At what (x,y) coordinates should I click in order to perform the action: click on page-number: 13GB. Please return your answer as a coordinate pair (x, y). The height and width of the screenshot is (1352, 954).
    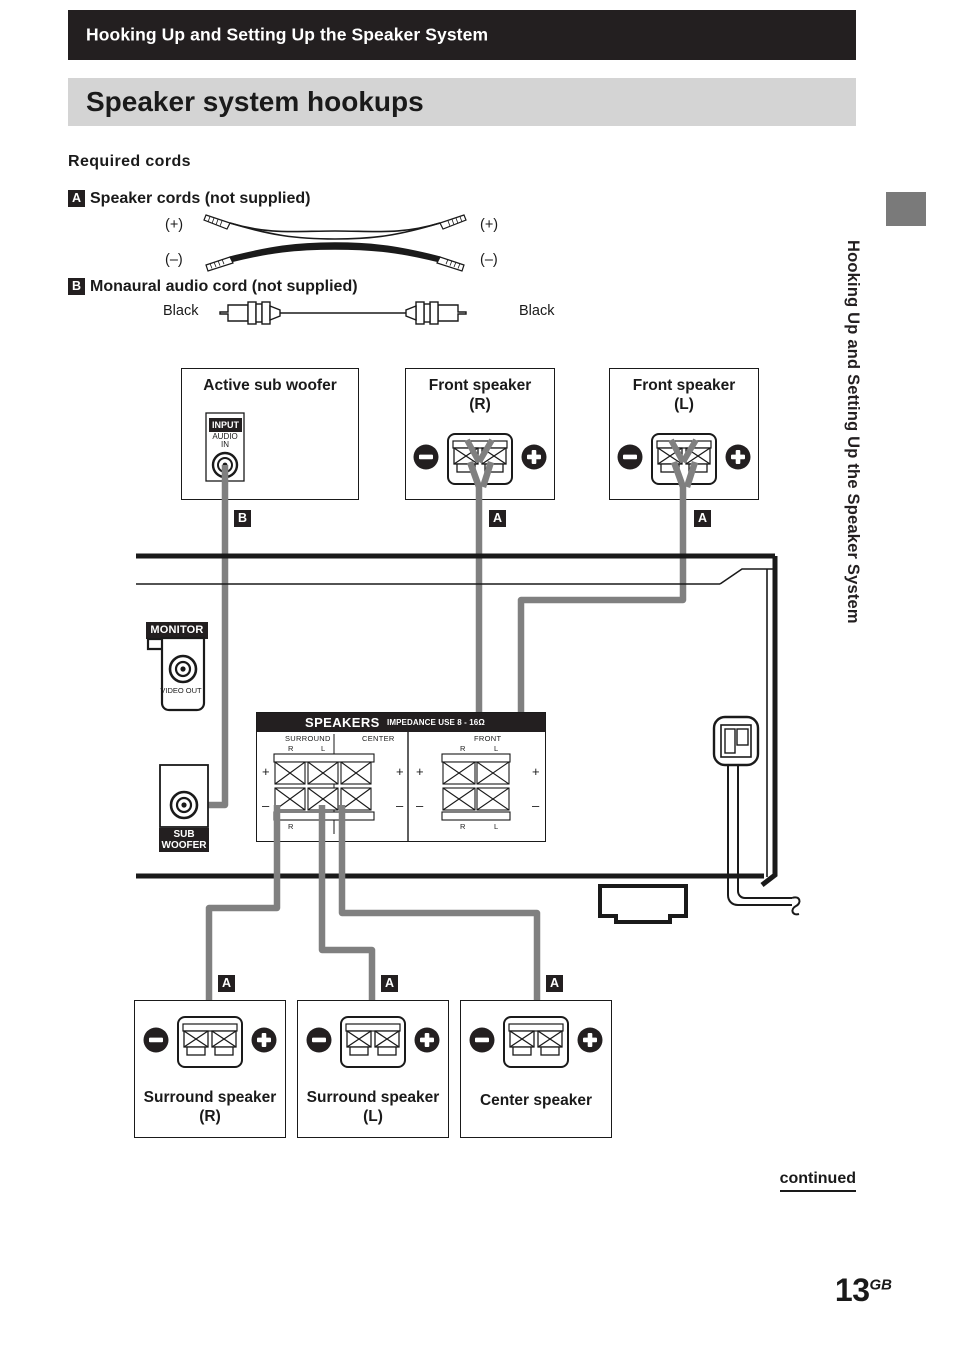
    Looking at the image, I should click on (863, 1290).